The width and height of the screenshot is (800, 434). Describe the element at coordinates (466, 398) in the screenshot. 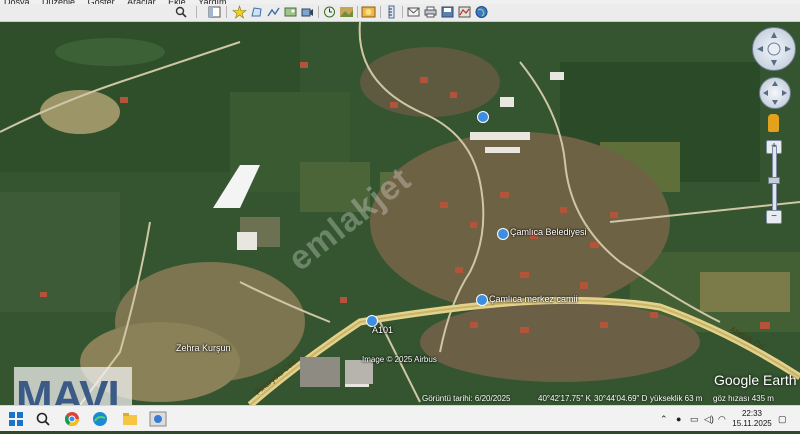

I see `imagery-date: Görüntü tarihi: 6/20/2025` at that location.